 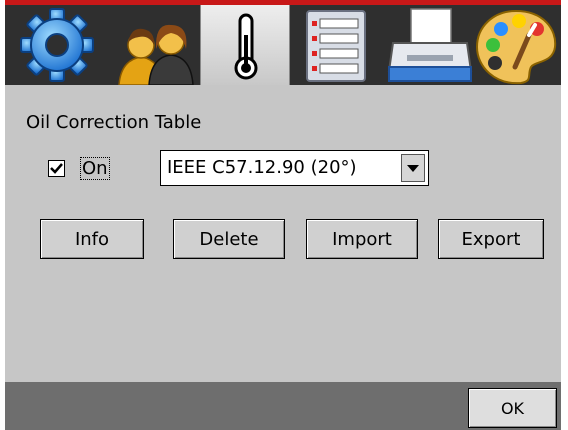 What do you see at coordinates (491, 239) in the screenshot?
I see `export-button: Export` at bounding box center [491, 239].